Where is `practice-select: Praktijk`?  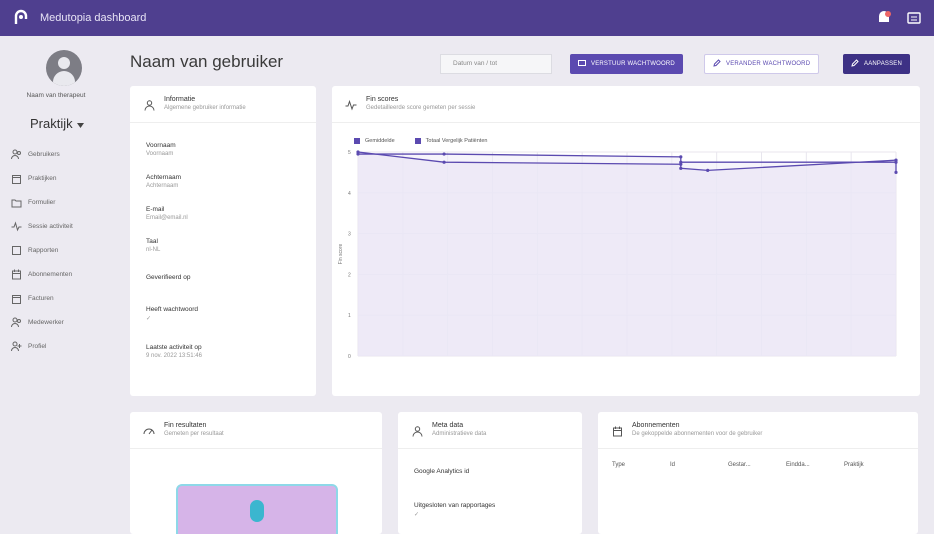
practice-select: Praktijk is located at coordinates (57, 123).